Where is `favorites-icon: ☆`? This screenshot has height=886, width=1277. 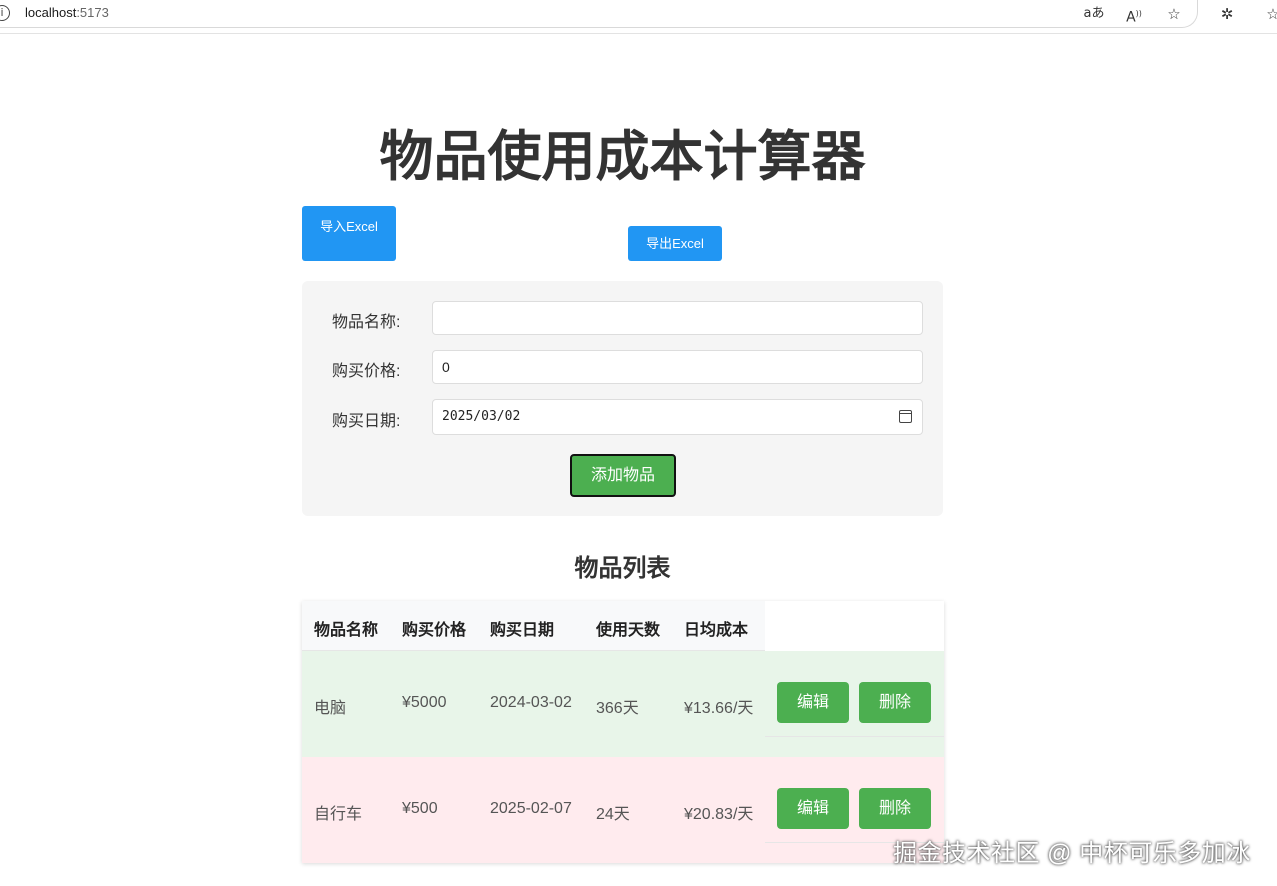
favorites-icon: ☆ is located at coordinates (1269, 14).